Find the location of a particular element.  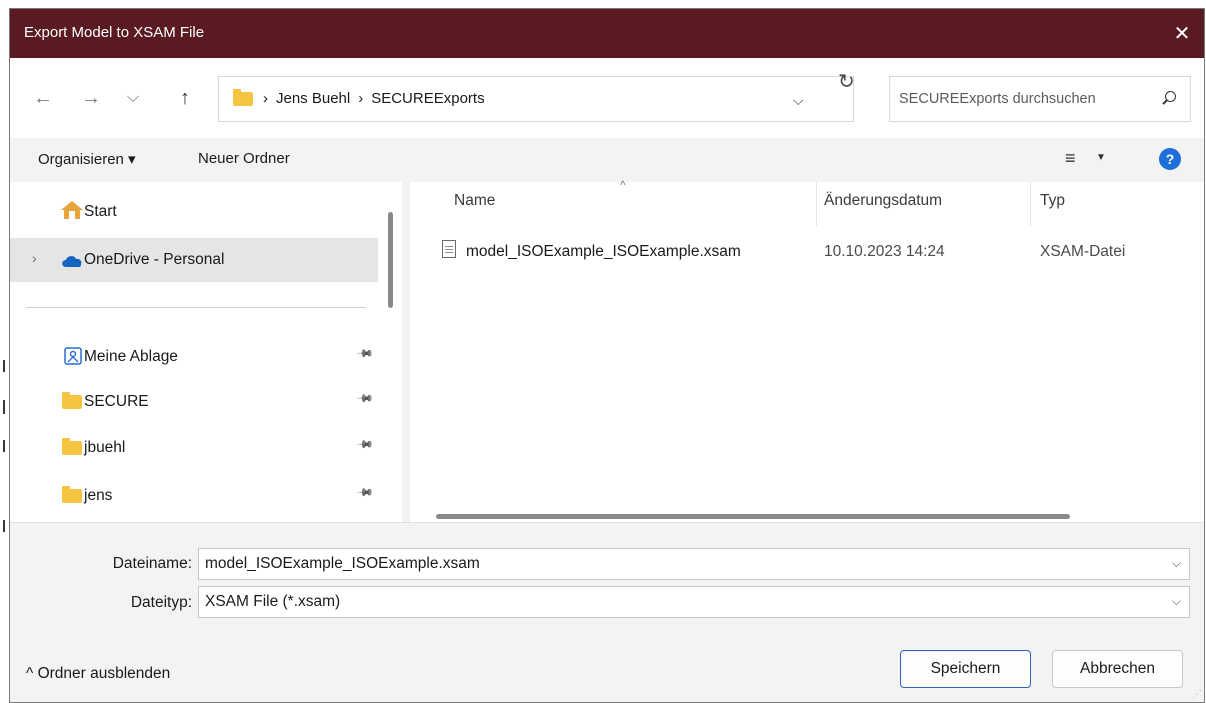

cloud-folder-icon is located at coordinates (72, 400).